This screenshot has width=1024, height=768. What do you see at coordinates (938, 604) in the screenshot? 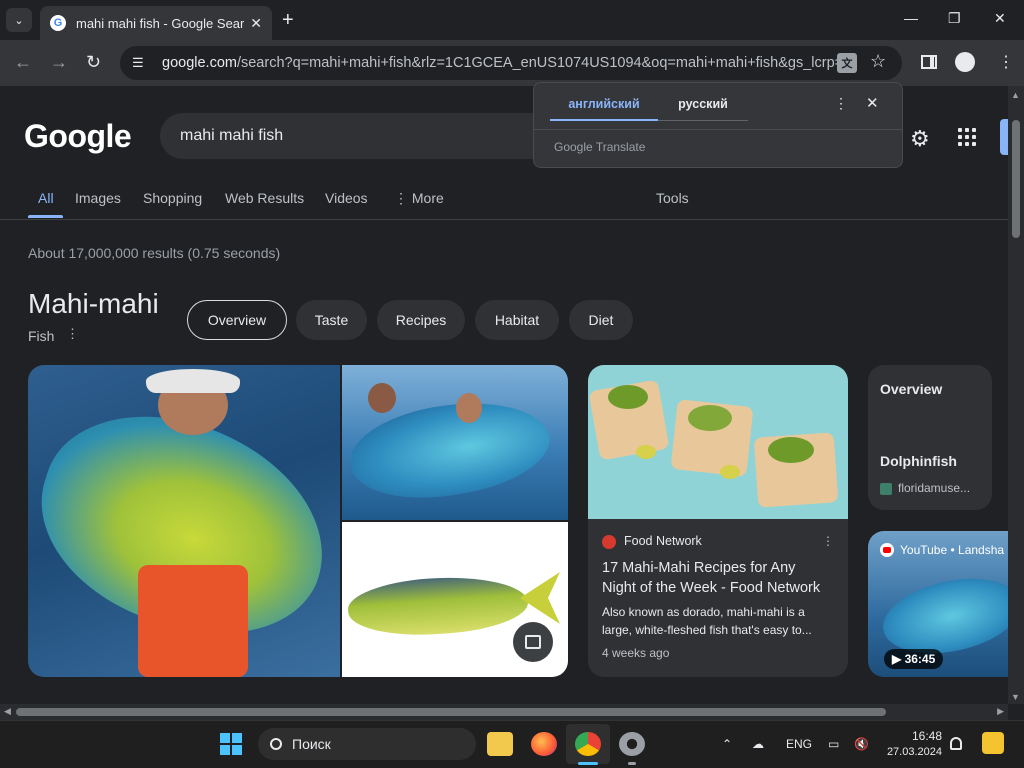
I see `video-card: YouTube • Landsha ▶ 36:45` at bounding box center [938, 604].